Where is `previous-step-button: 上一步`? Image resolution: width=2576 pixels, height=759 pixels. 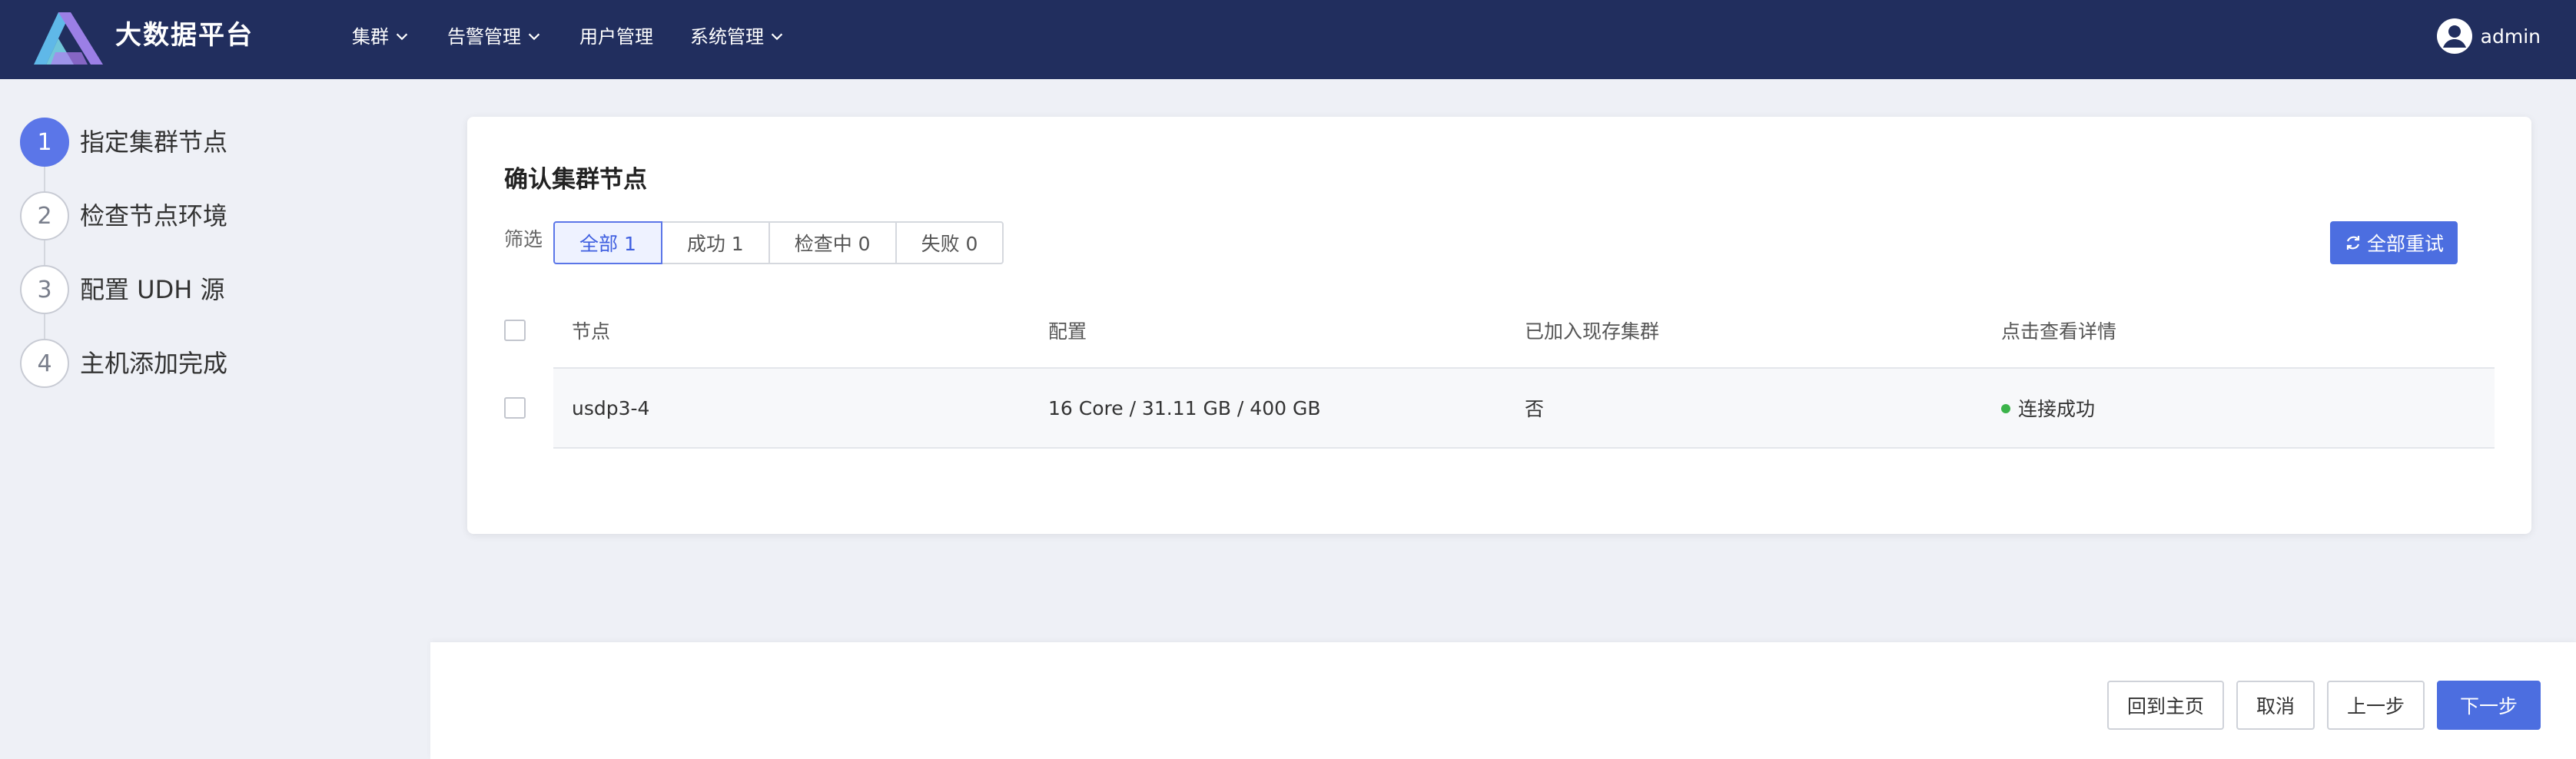 previous-step-button: 上一步 is located at coordinates (2375, 706).